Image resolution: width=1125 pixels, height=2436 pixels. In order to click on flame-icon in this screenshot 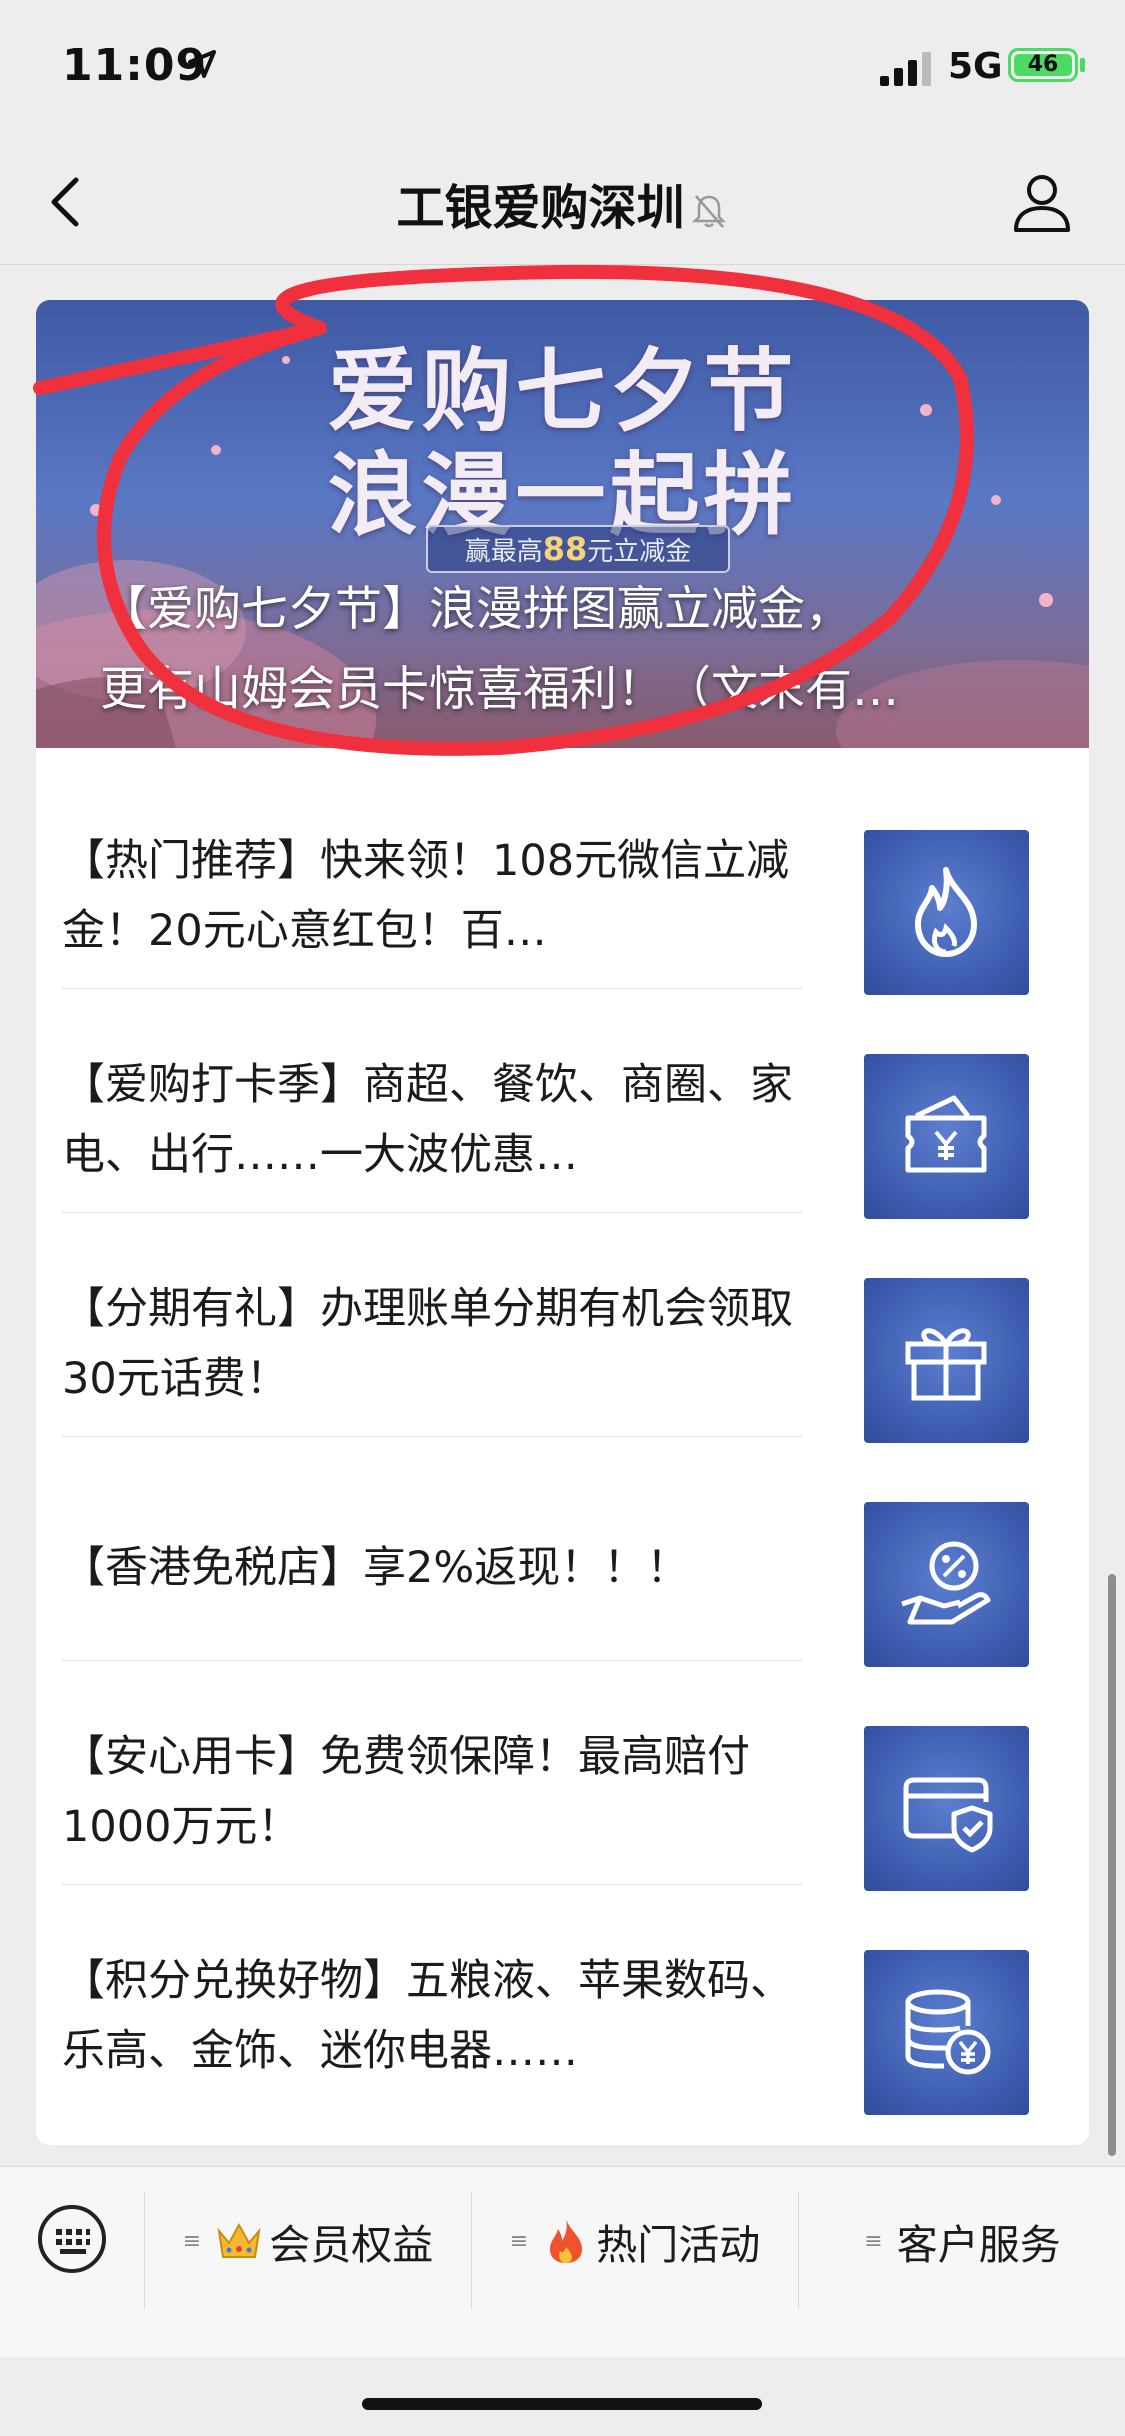, I will do `click(946, 912)`.